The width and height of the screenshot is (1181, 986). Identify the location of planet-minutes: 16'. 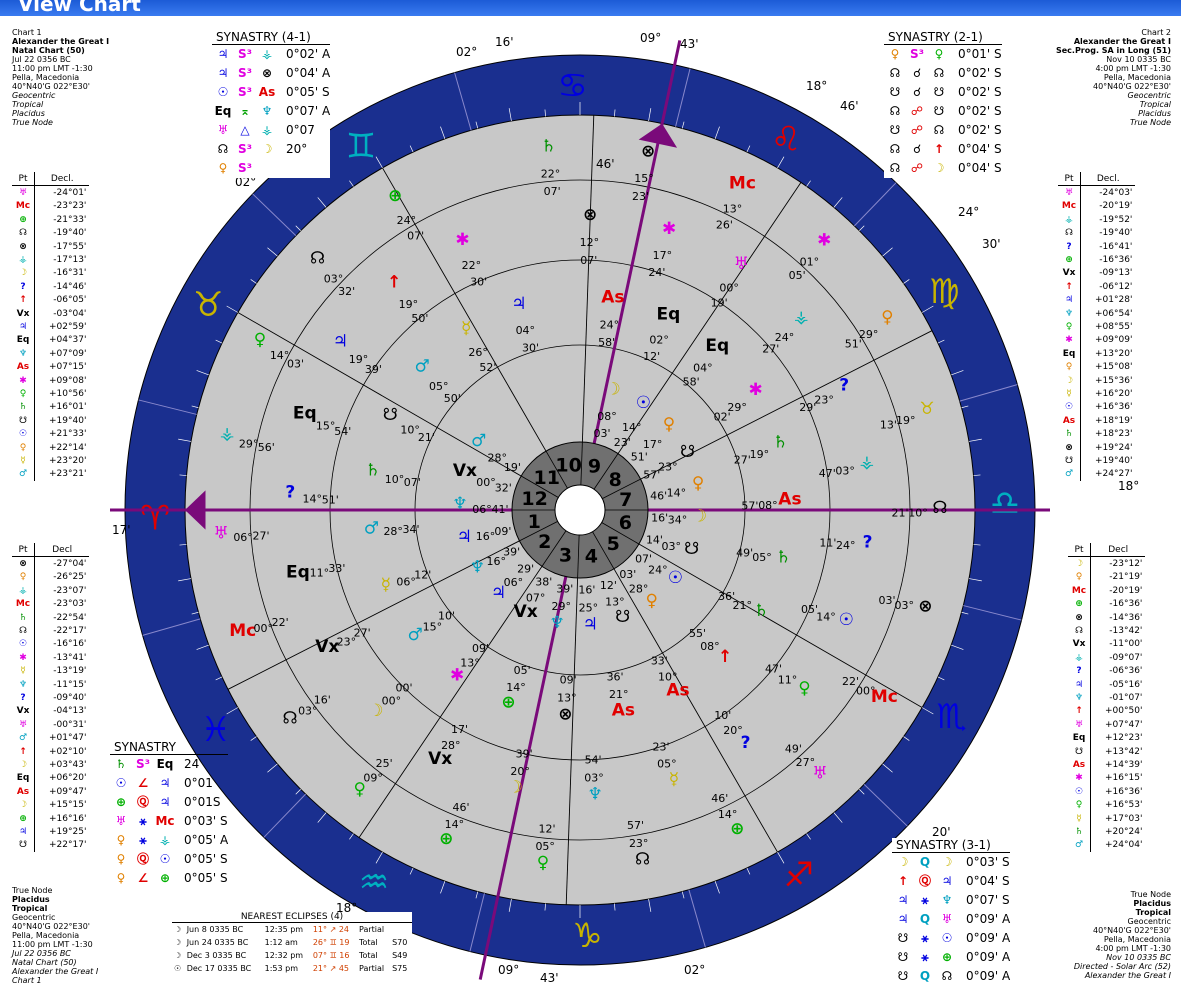
(322, 700).